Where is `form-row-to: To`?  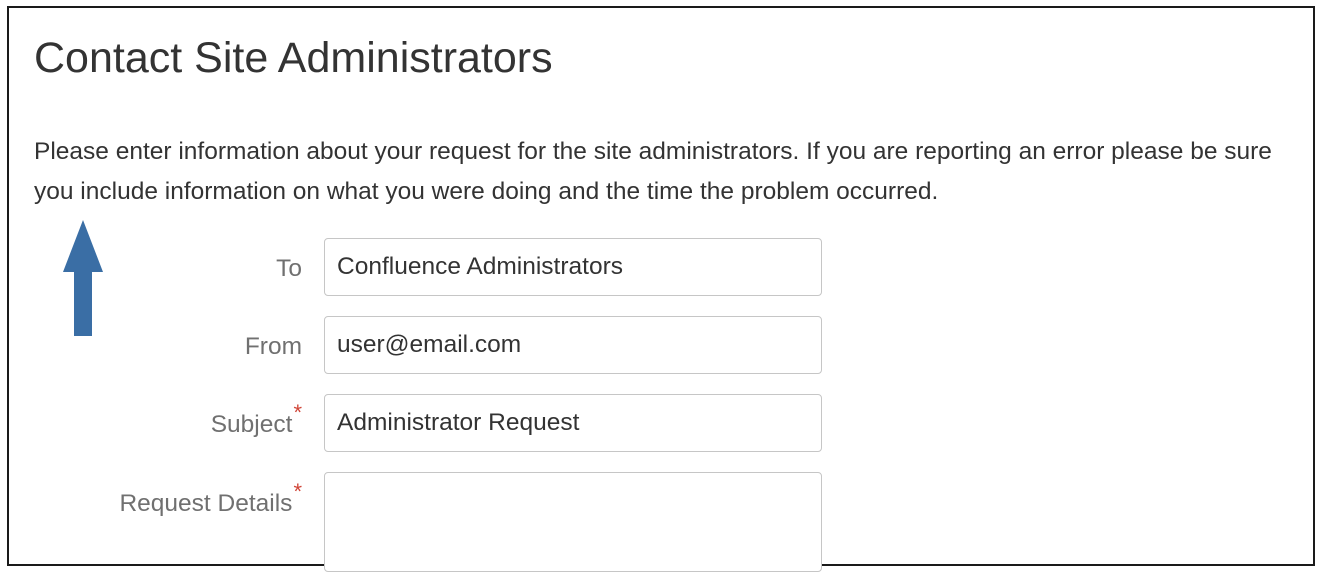 form-row-to: To is located at coordinates (415, 268).